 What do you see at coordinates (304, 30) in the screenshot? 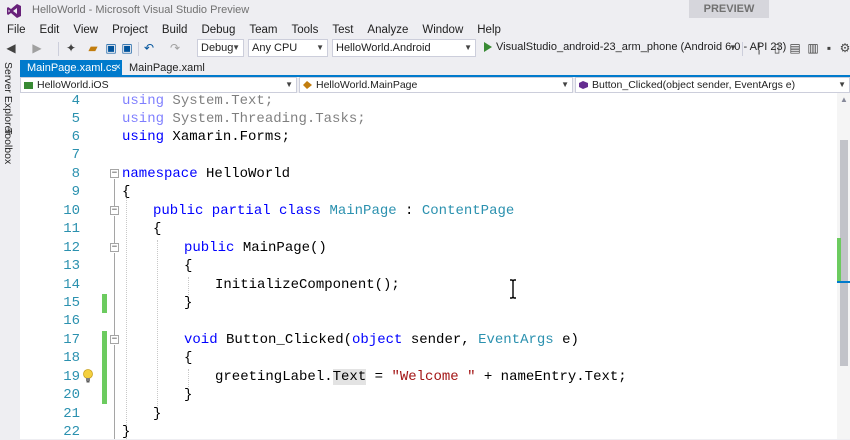
I see `menu-tools: Tools` at bounding box center [304, 30].